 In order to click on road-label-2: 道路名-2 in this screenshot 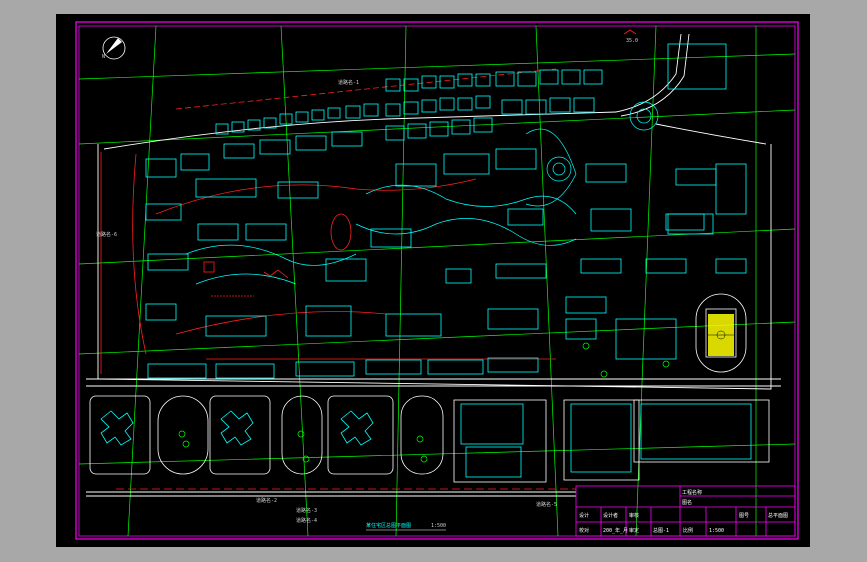, I will do `click(266, 500)`.